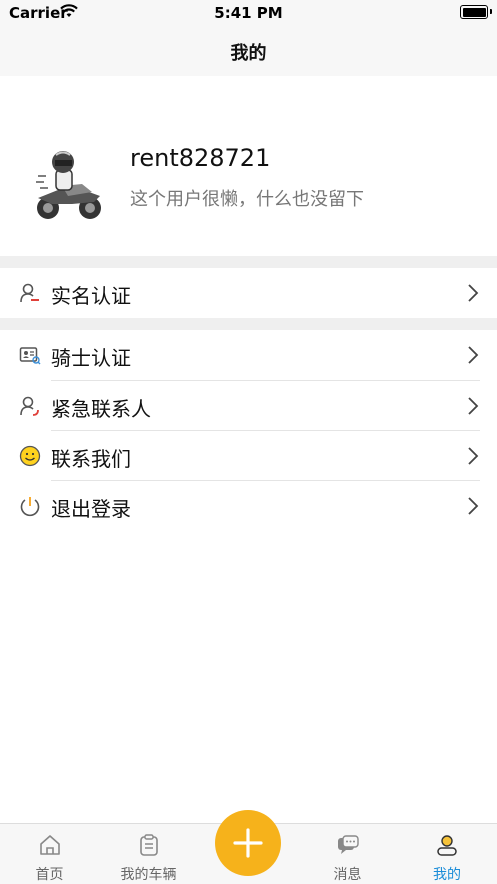 The image size is (497, 884). Describe the element at coordinates (248, 293) in the screenshot. I see `menu-item-real-name-verification: 实名认证` at that location.